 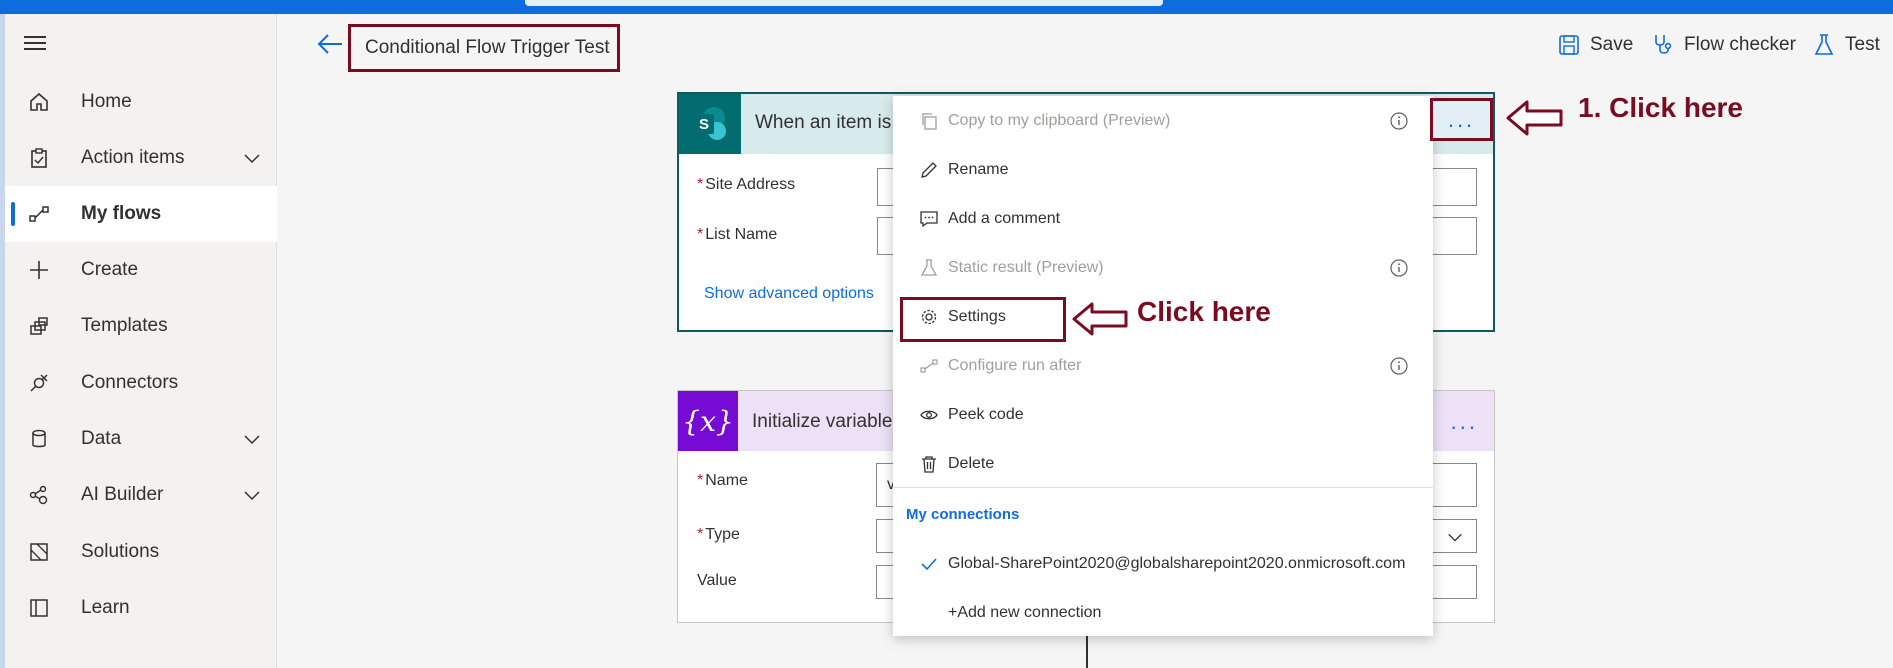 I want to click on my-connections-heading: My connections, so click(x=963, y=514).